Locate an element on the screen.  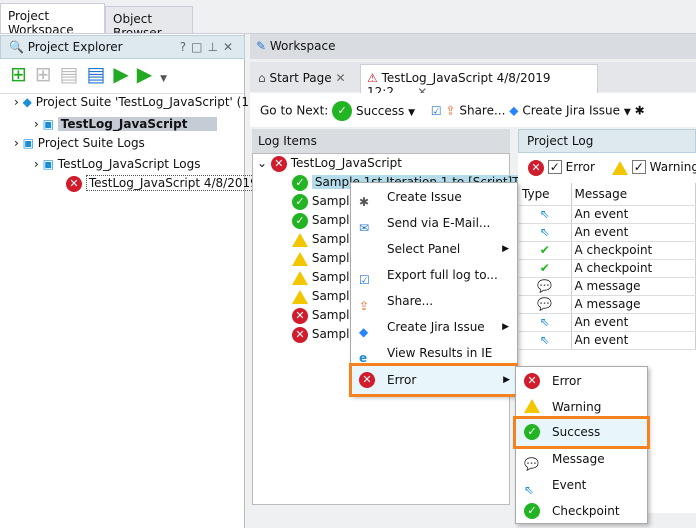
pin-icon: ⊥ is located at coordinates (214, 47).